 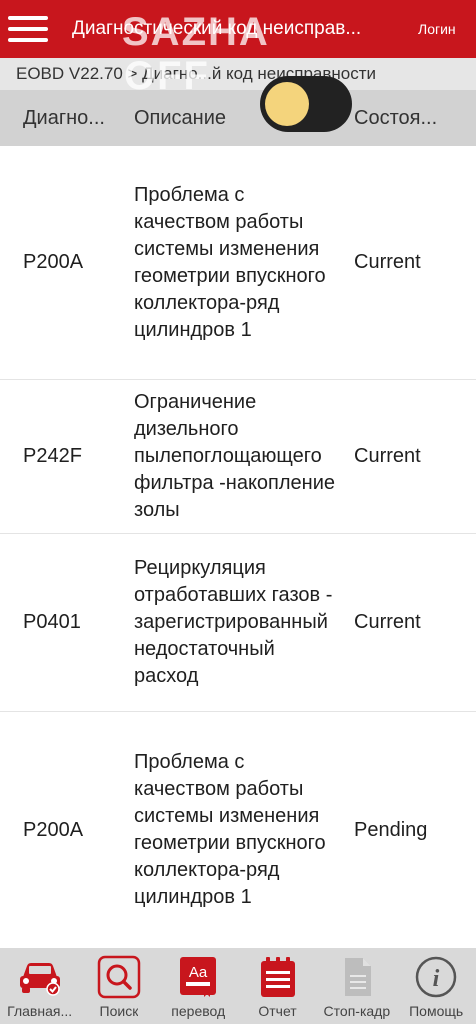 I want to click on help-icon: i, so click(x=436, y=977).